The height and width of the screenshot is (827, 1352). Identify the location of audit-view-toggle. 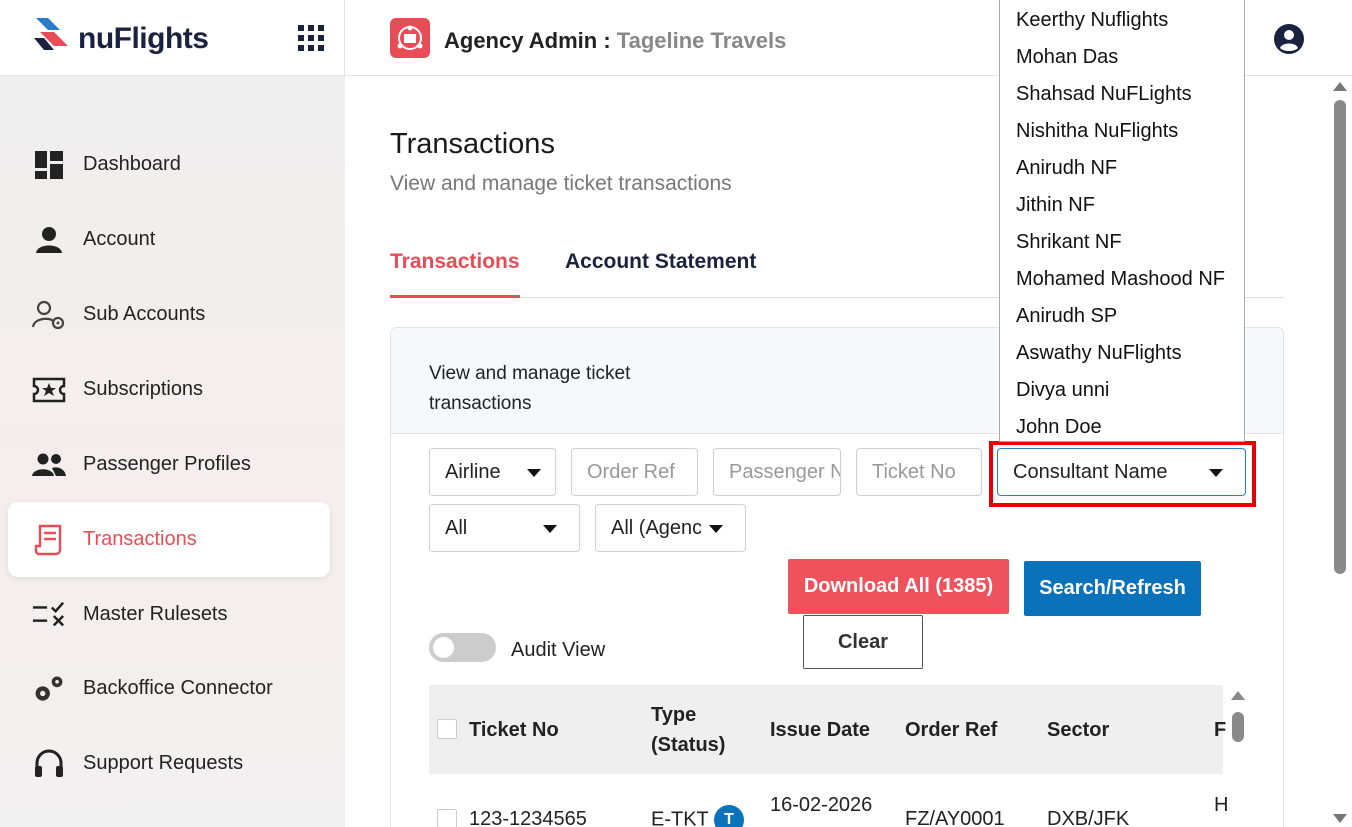
(462, 647).